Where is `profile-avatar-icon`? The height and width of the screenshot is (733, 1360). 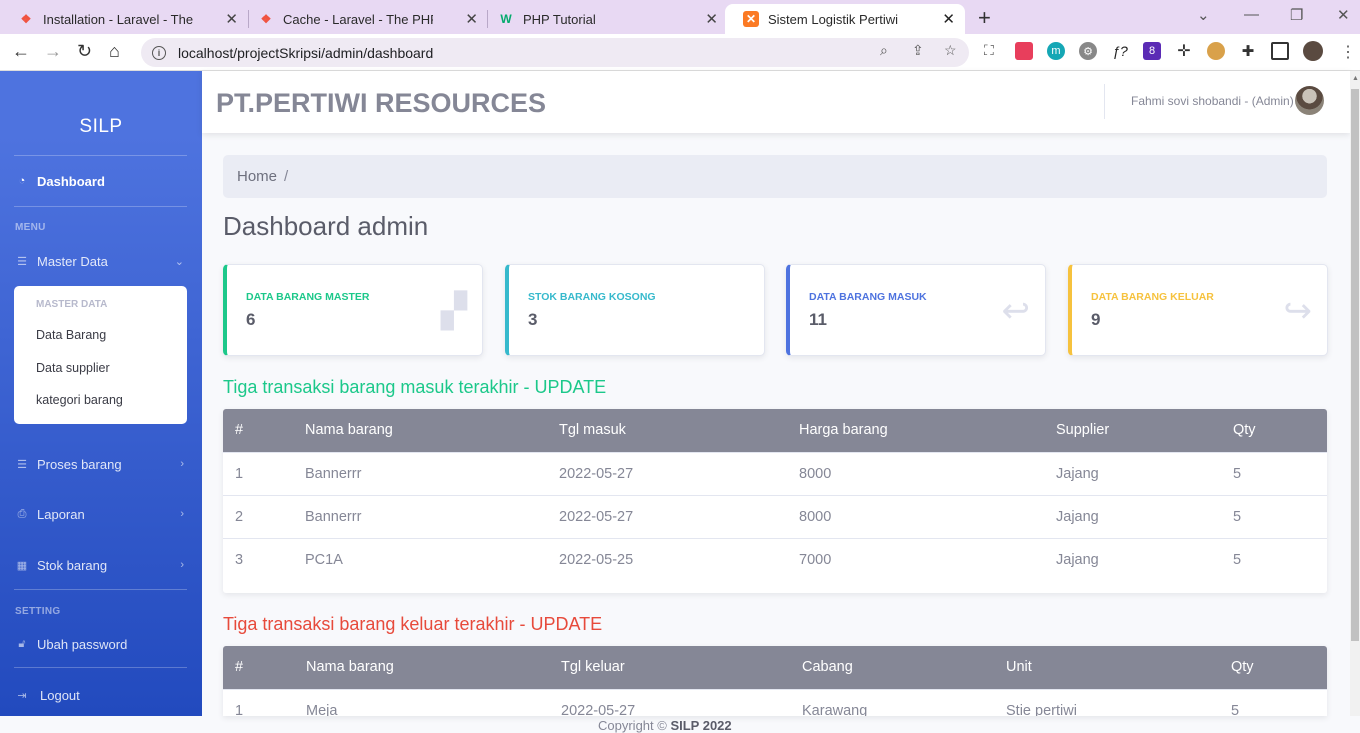
profile-avatar-icon is located at coordinates (1313, 51).